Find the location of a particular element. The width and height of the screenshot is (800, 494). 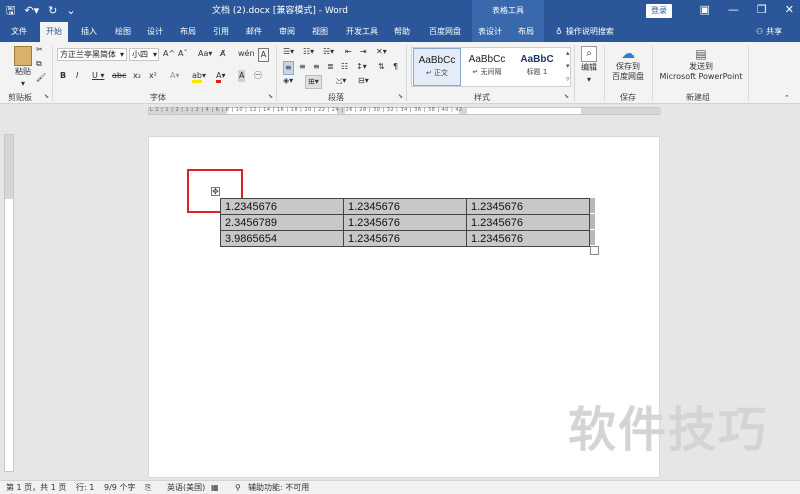

tab-mailings: 邮件 is located at coordinates (254, 32).